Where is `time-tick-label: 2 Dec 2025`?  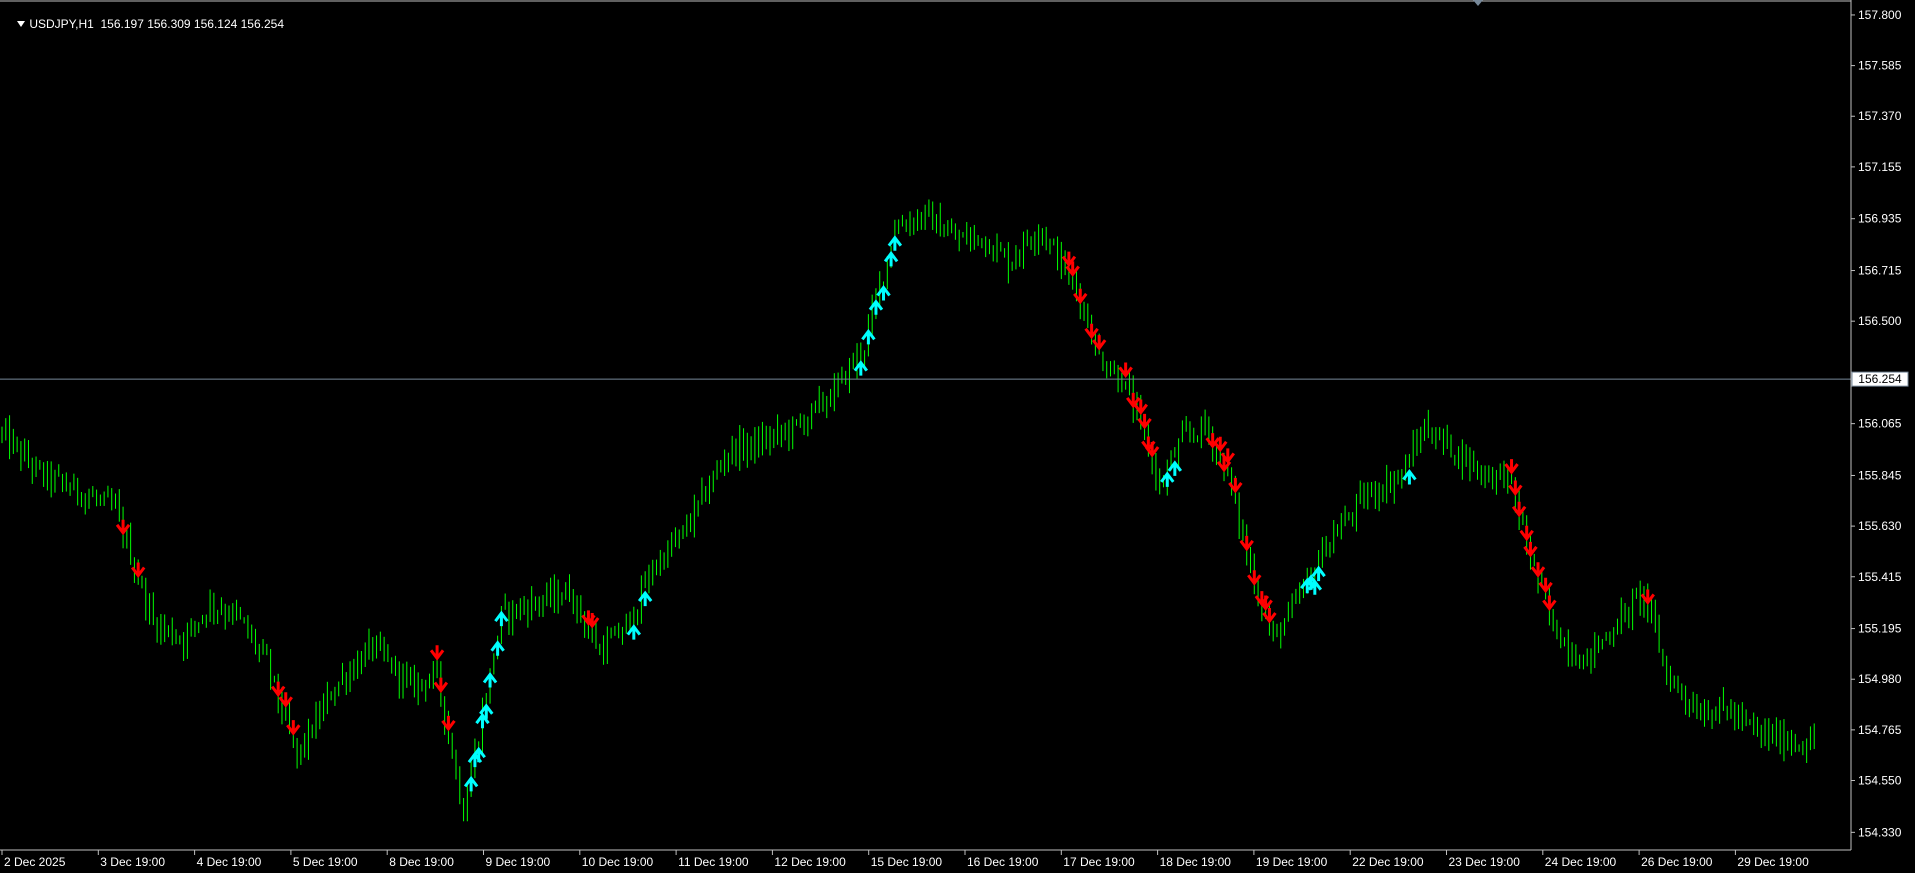 time-tick-label: 2 Dec 2025 is located at coordinates (35, 861).